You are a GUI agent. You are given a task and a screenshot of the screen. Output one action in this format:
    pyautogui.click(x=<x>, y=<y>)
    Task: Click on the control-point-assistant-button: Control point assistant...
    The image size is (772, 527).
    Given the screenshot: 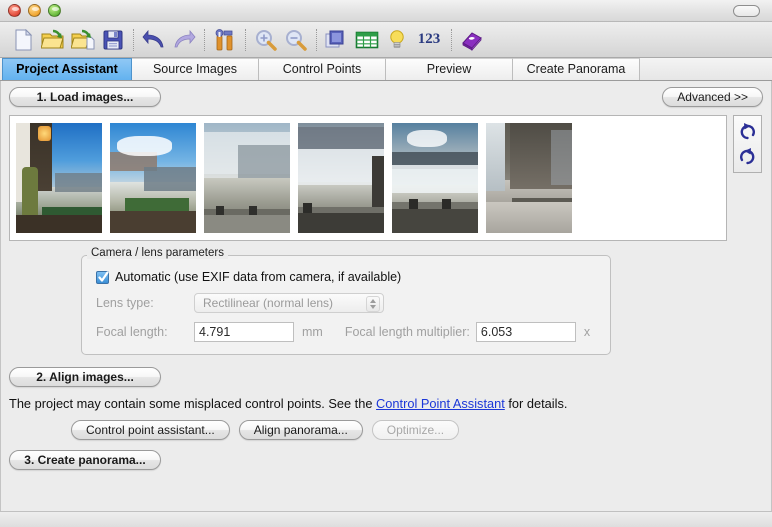 What is the action you would take?
    pyautogui.click(x=150, y=430)
    